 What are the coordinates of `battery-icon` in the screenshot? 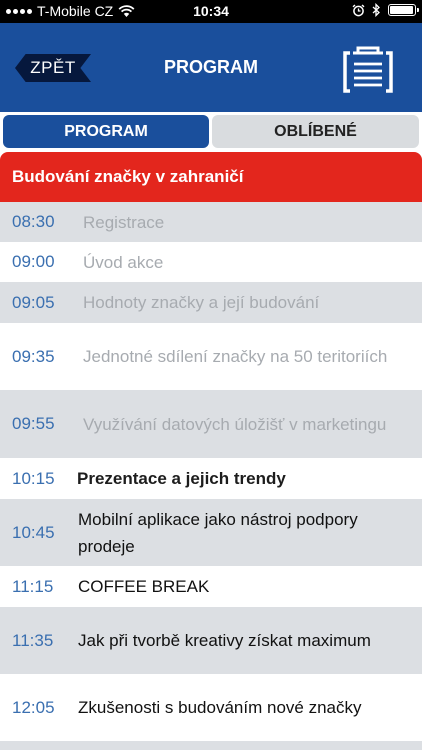 It's located at (403, 10).